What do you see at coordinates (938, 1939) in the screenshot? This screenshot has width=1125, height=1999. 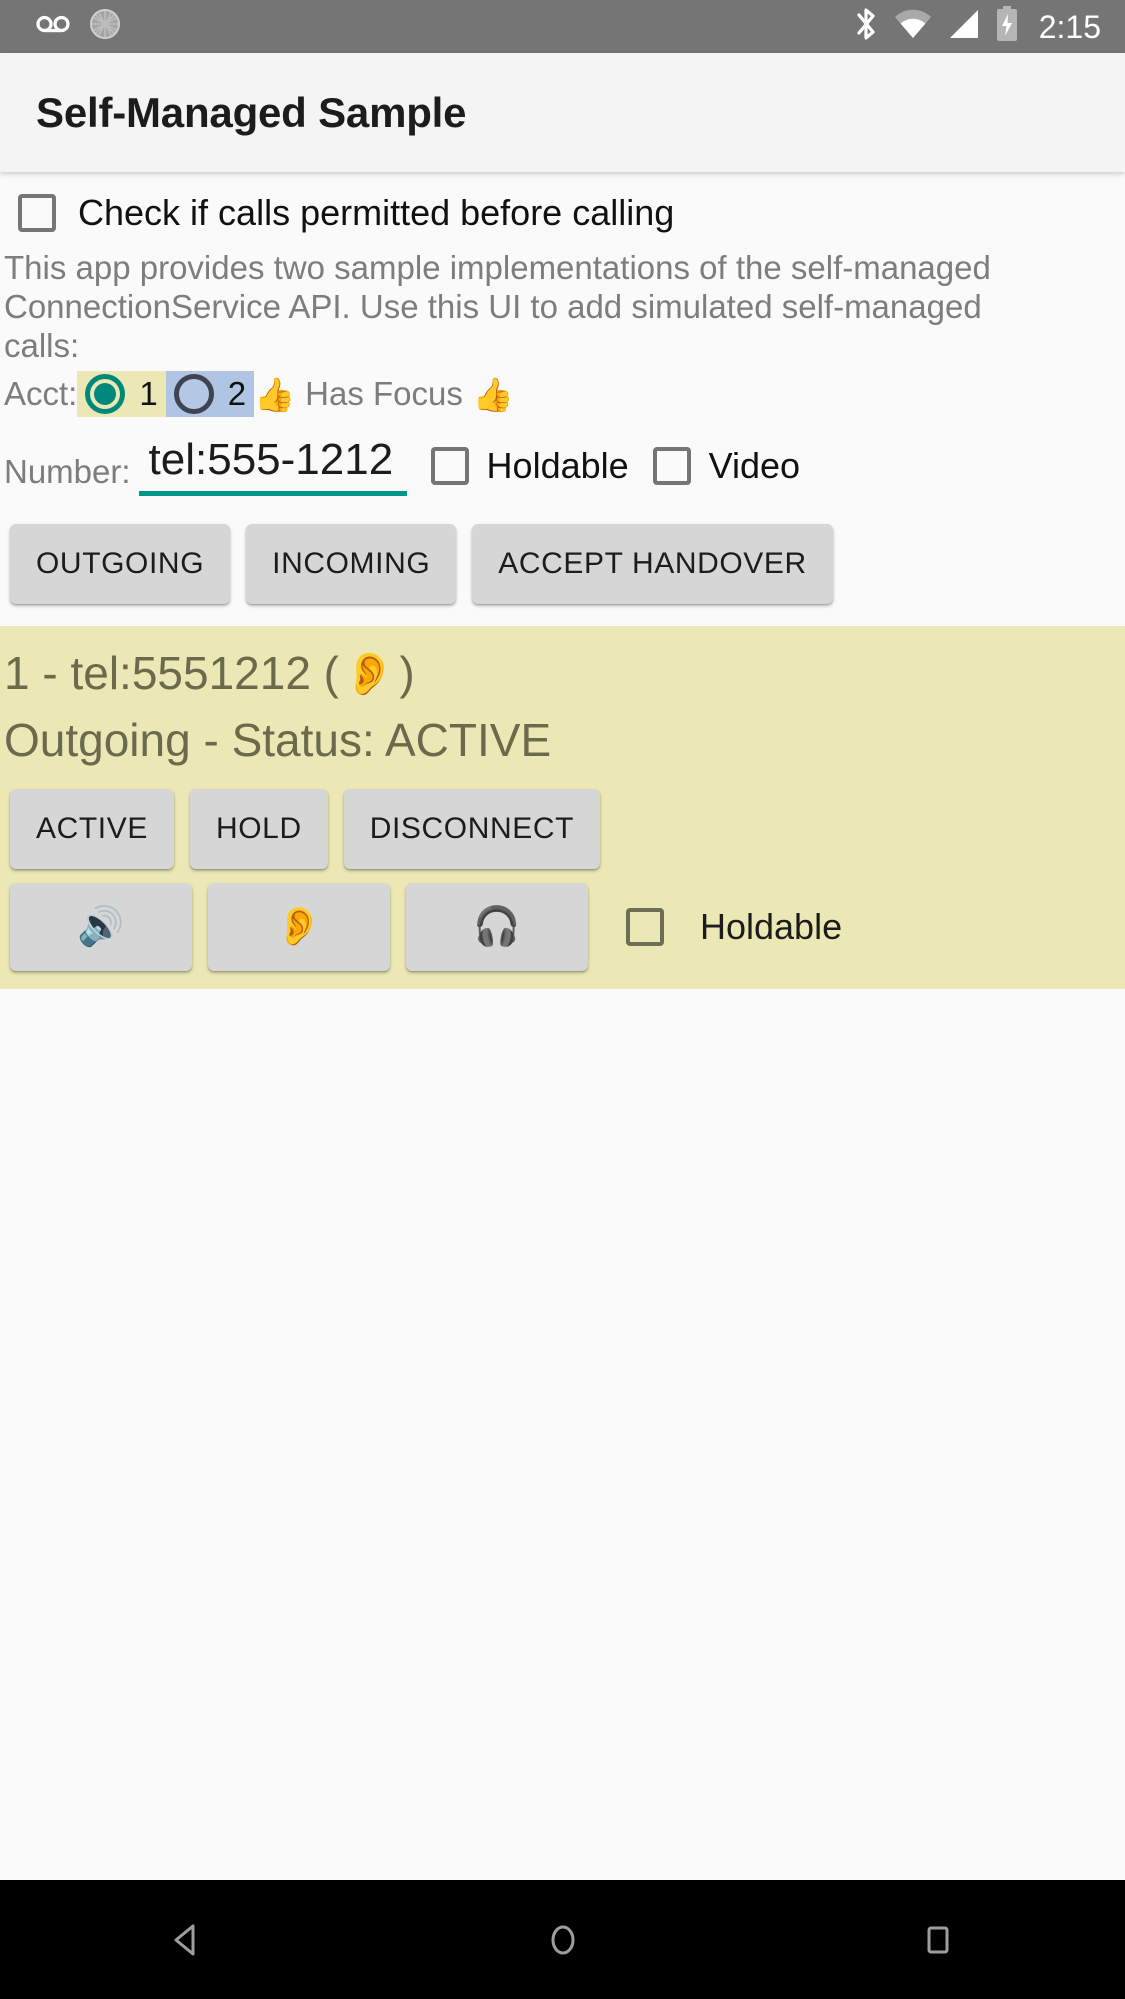 I see `recents-icon` at bounding box center [938, 1939].